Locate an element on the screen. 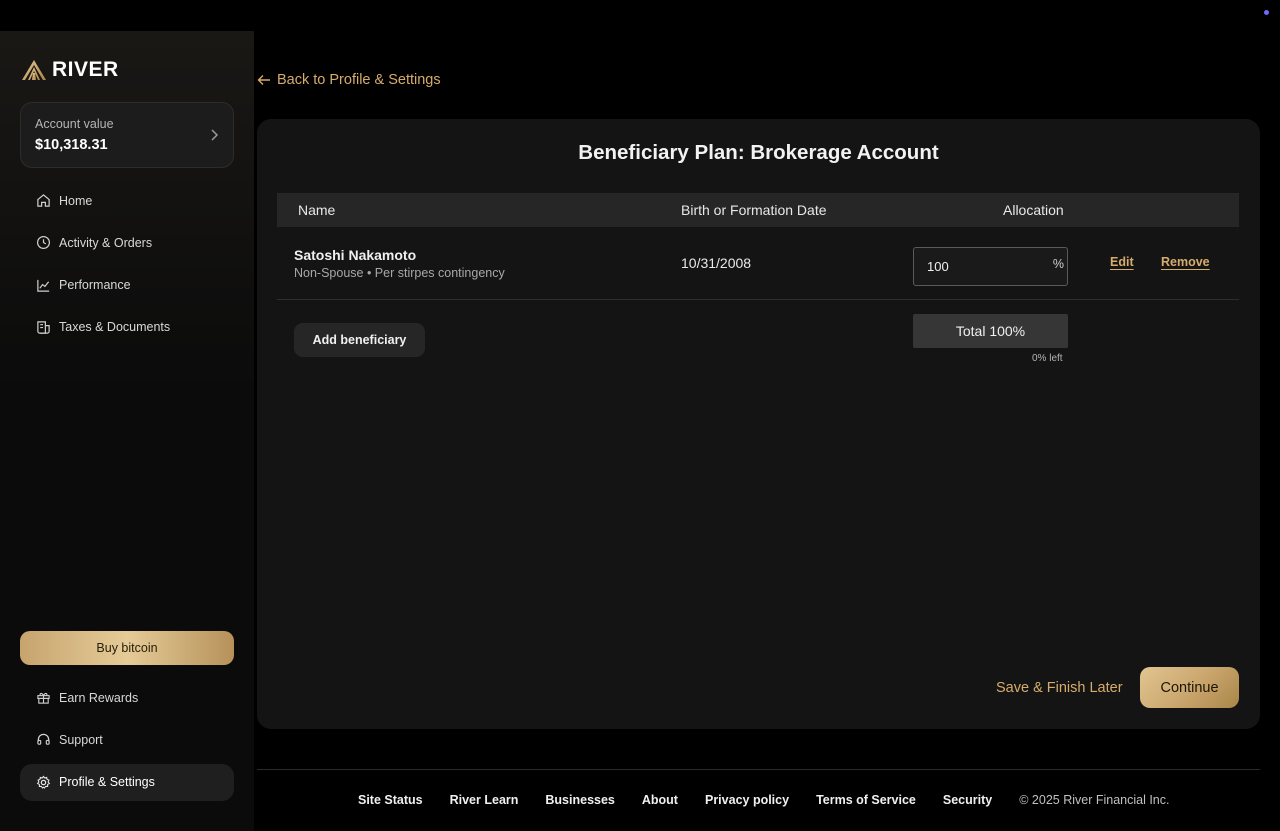 The image size is (1280, 831). nav-item-label: Support is located at coordinates (81, 739).